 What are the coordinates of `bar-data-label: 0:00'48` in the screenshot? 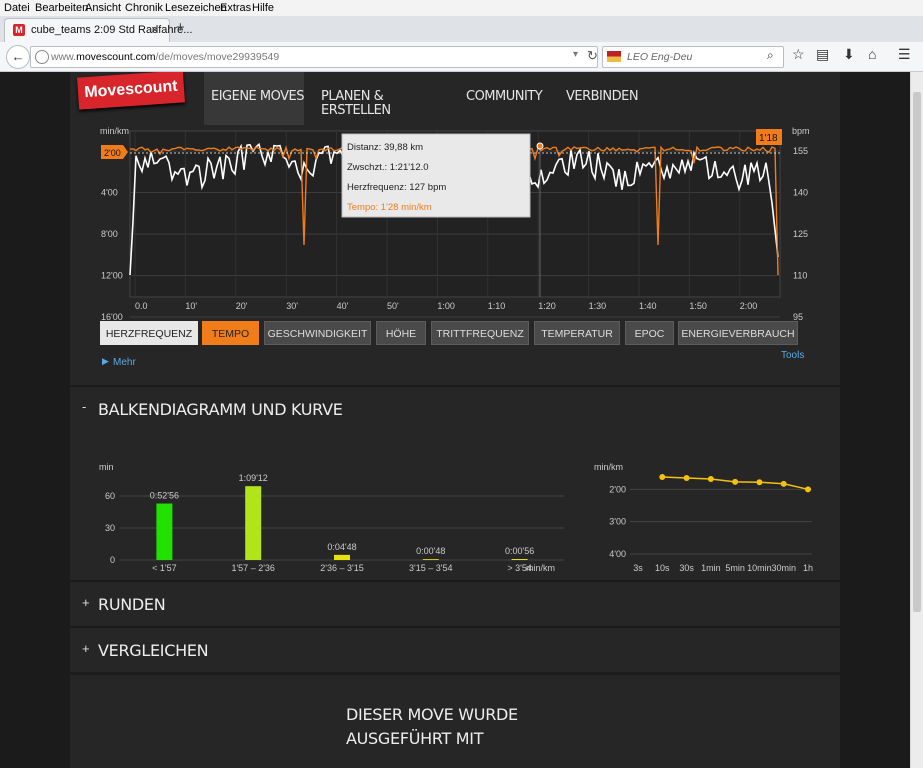 It's located at (430, 551).